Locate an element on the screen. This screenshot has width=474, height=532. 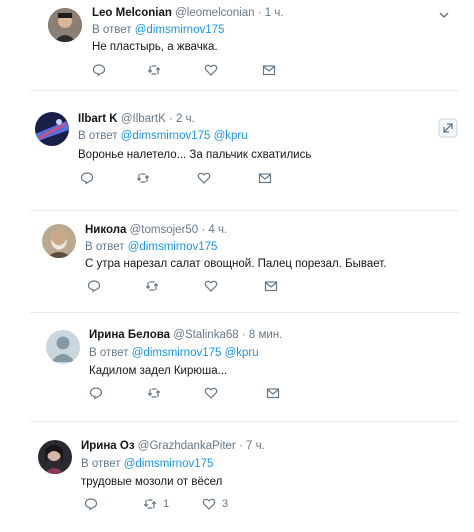
user-handle: @Stalinka68 is located at coordinates (205, 335).